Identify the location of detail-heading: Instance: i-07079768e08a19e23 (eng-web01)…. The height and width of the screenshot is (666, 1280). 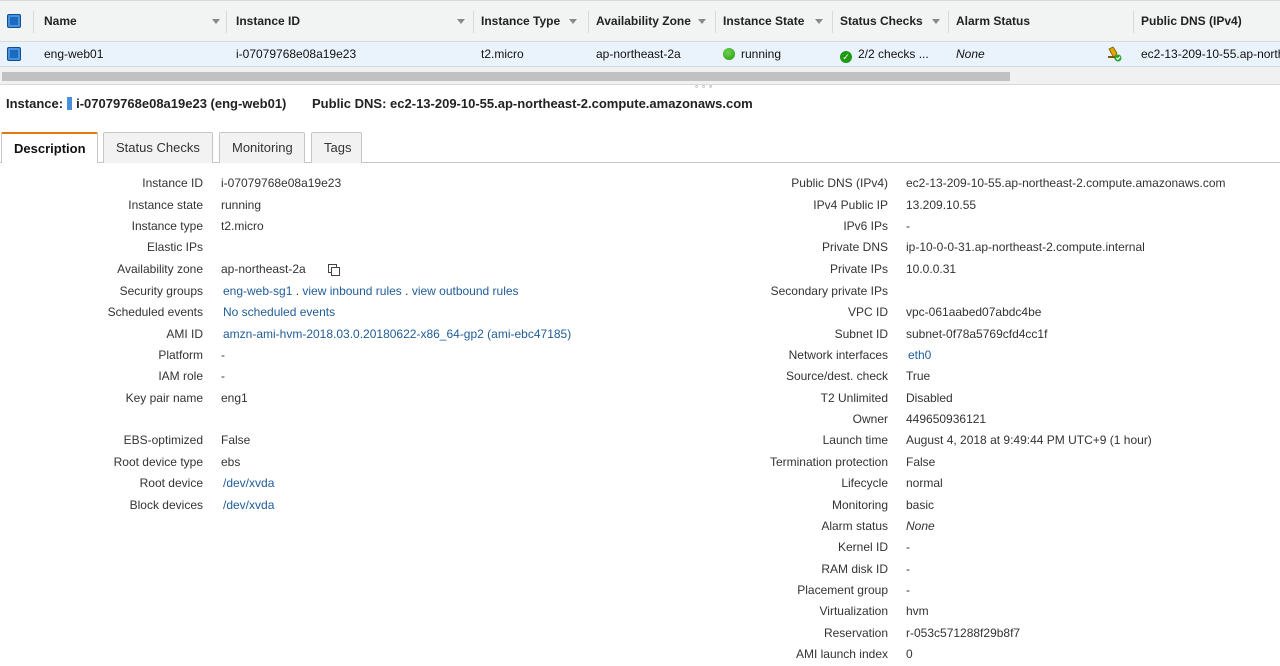
(379, 103).